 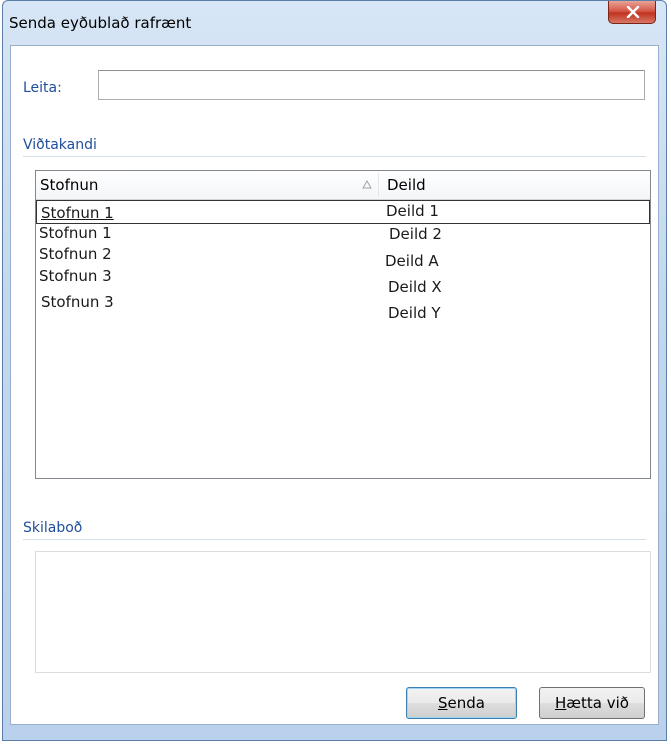 I want to click on cell-deild: Deild 2, so click(x=415, y=234).